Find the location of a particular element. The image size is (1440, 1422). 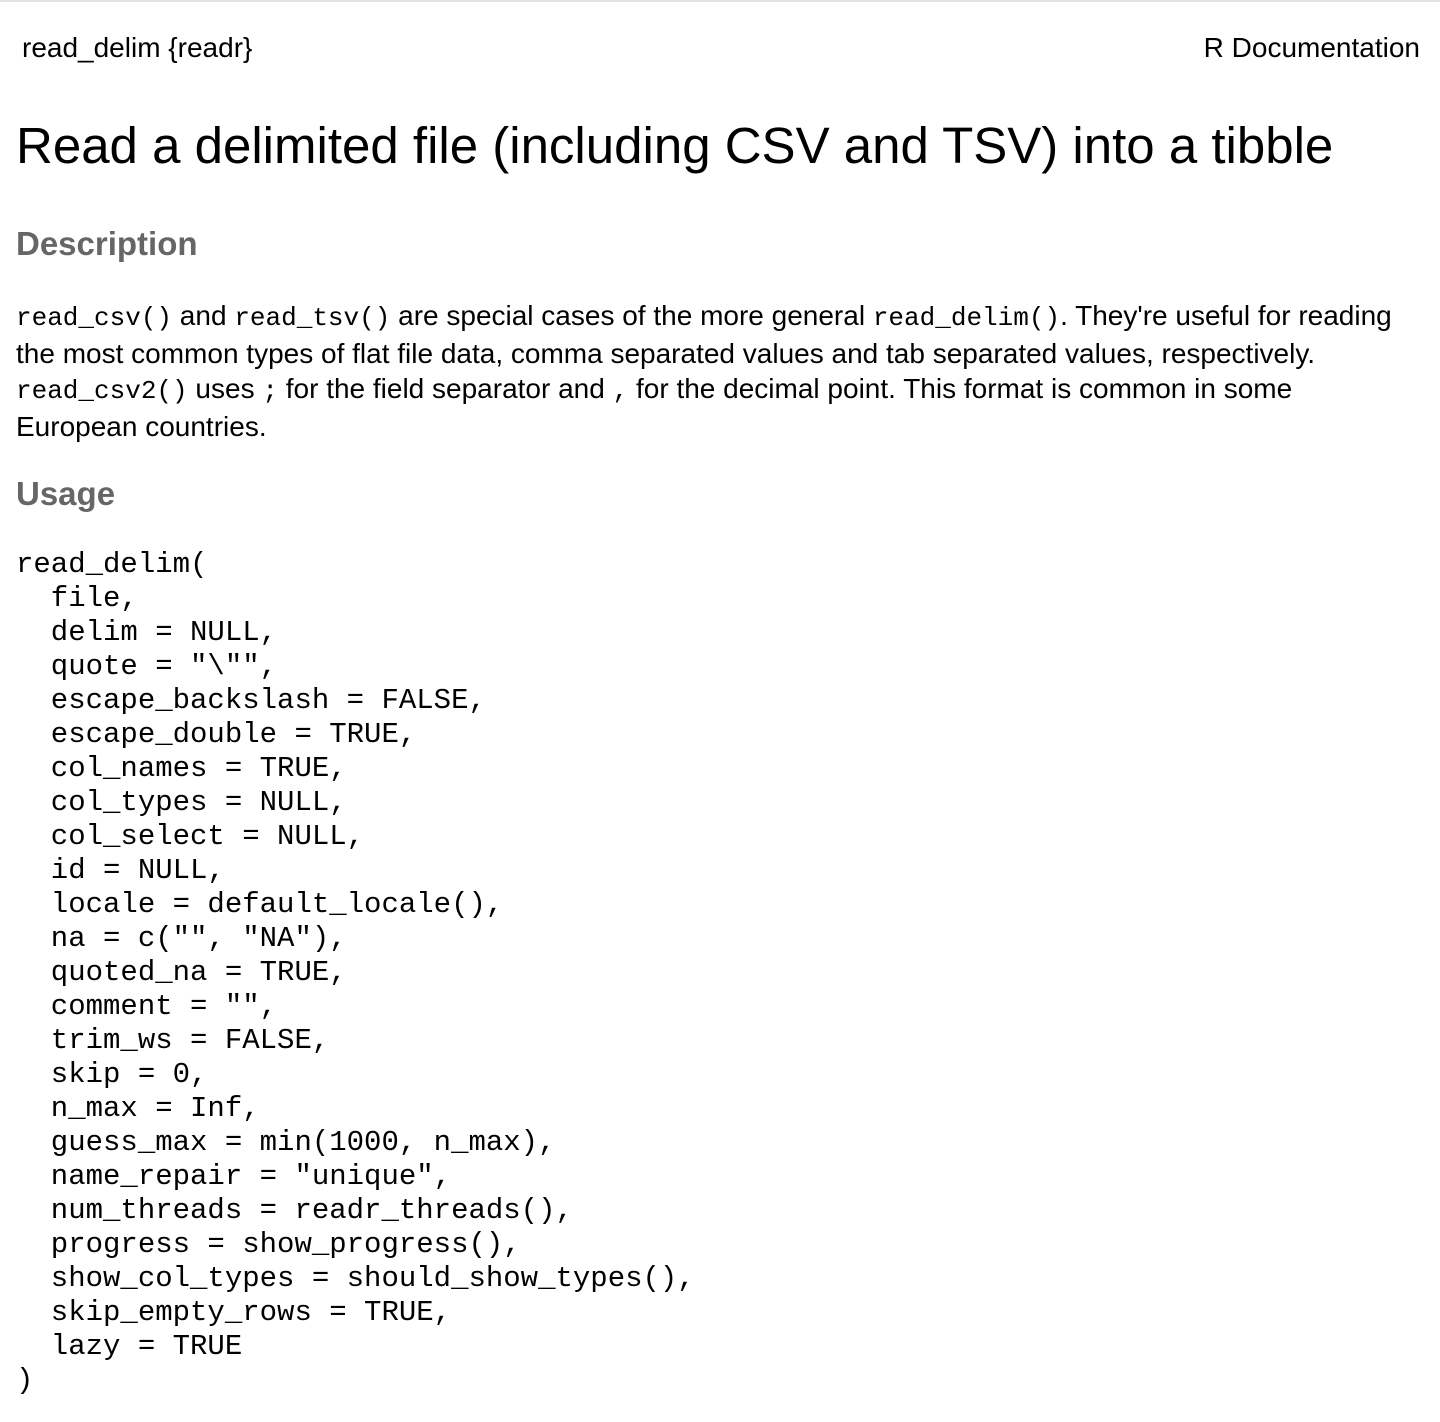

description-heading: Description is located at coordinates (107, 243).